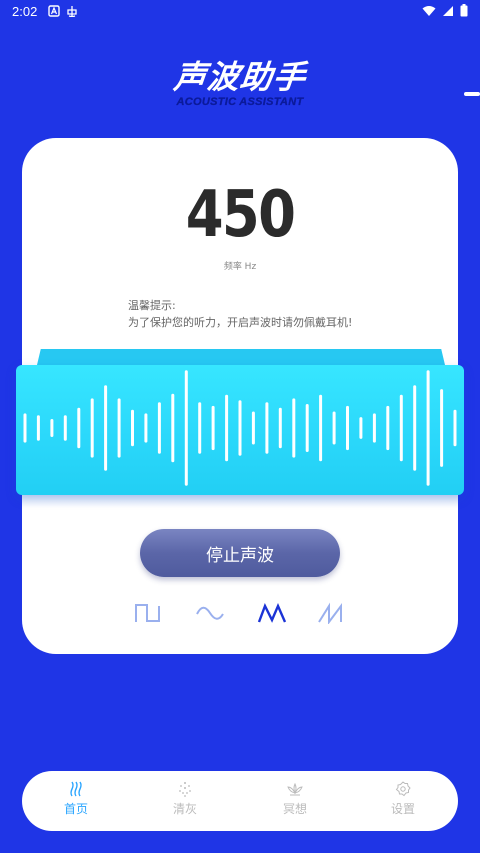 This screenshot has width=480, height=853. Describe the element at coordinates (75, 809) in the screenshot. I see `nav-home-label: 首页` at that location.